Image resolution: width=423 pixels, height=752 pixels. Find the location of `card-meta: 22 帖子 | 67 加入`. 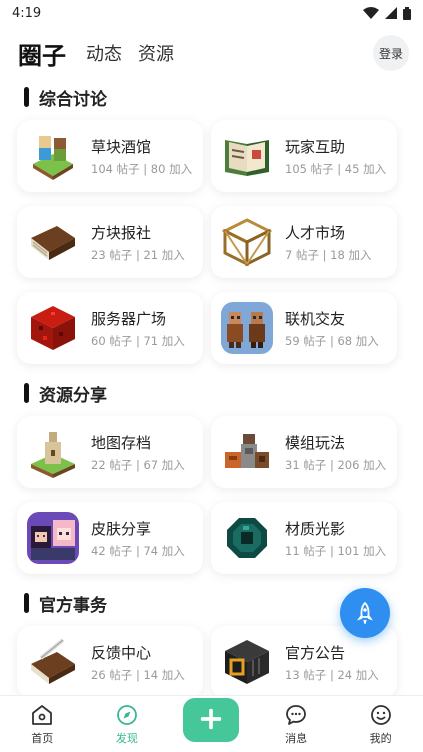

card-meta: 22 帖子 | 67 加入 is located at coordinates (138, 464).